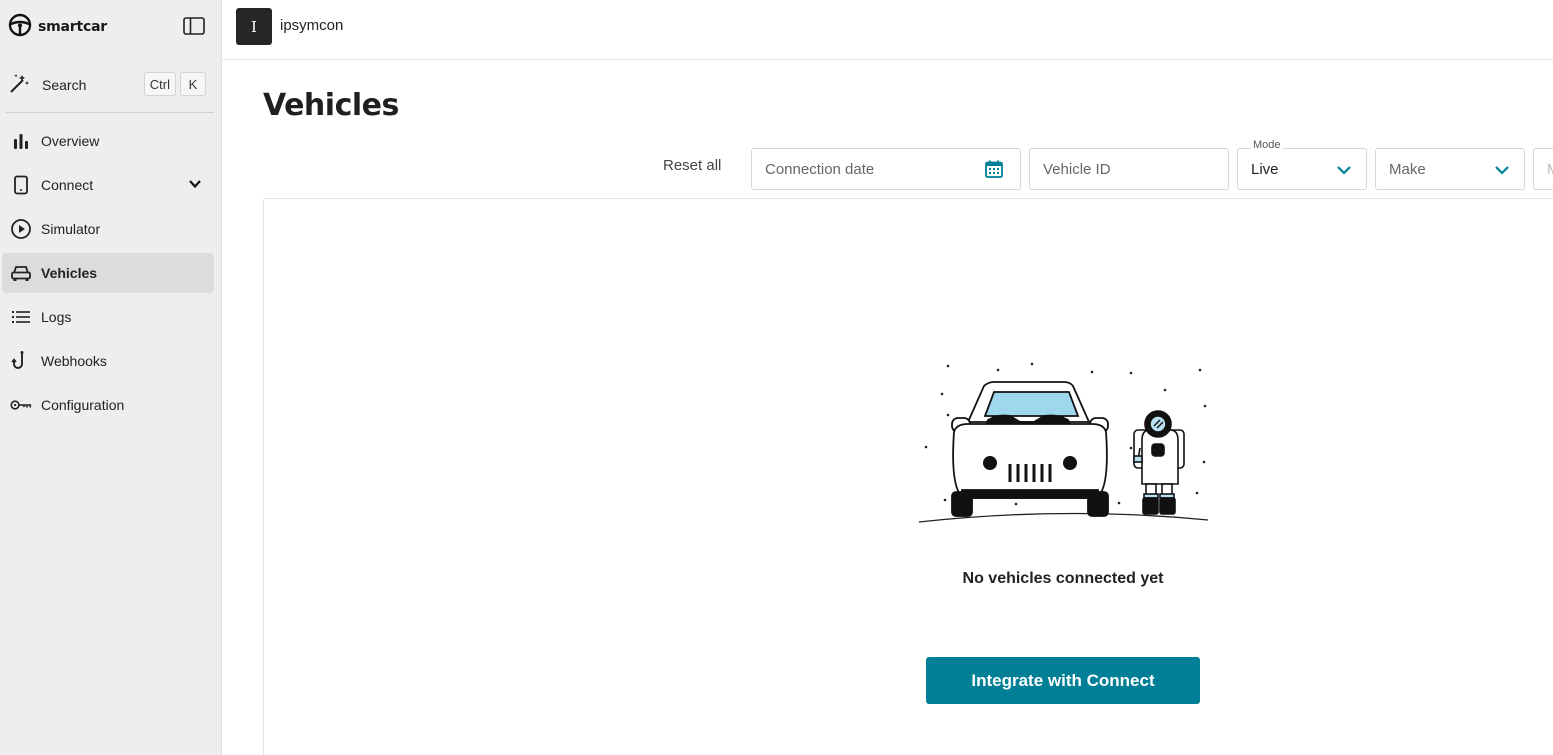  Describe the element at coordinates (1543, 169) in the screenshot. I see `model-select: M` at that location.